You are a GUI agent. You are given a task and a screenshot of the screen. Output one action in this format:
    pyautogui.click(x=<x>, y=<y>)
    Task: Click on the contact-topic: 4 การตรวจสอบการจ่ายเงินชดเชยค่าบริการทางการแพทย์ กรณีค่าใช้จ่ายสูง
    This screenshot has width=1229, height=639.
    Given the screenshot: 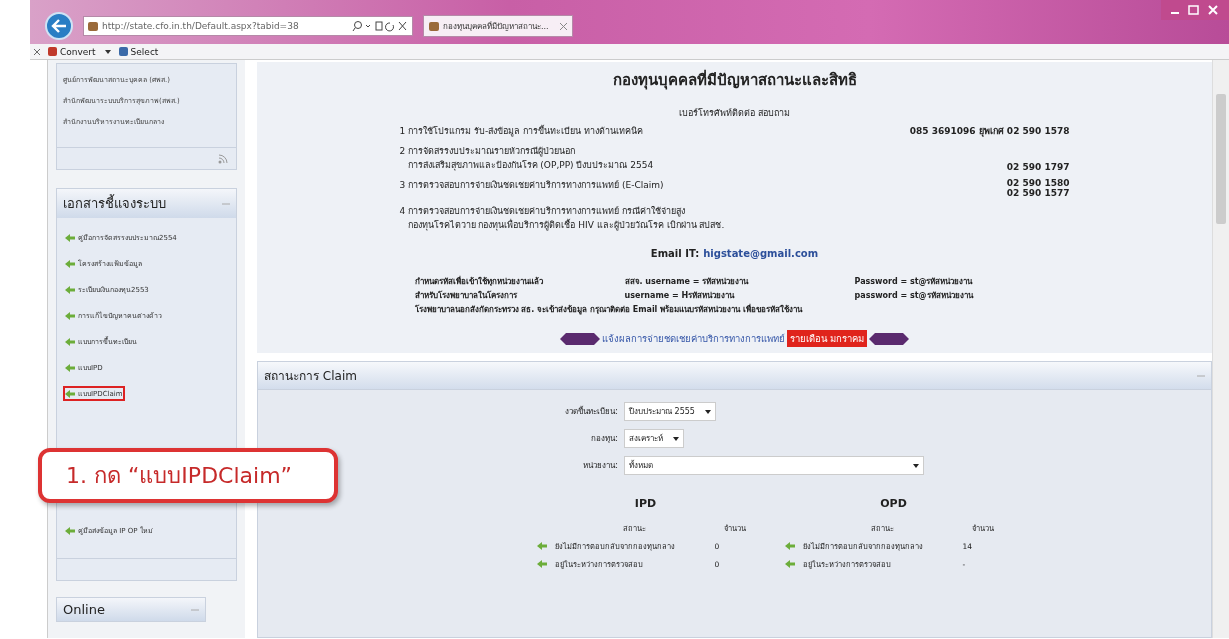 What is the action you would take?
    pyautogui.click(x=542, y=211)
    